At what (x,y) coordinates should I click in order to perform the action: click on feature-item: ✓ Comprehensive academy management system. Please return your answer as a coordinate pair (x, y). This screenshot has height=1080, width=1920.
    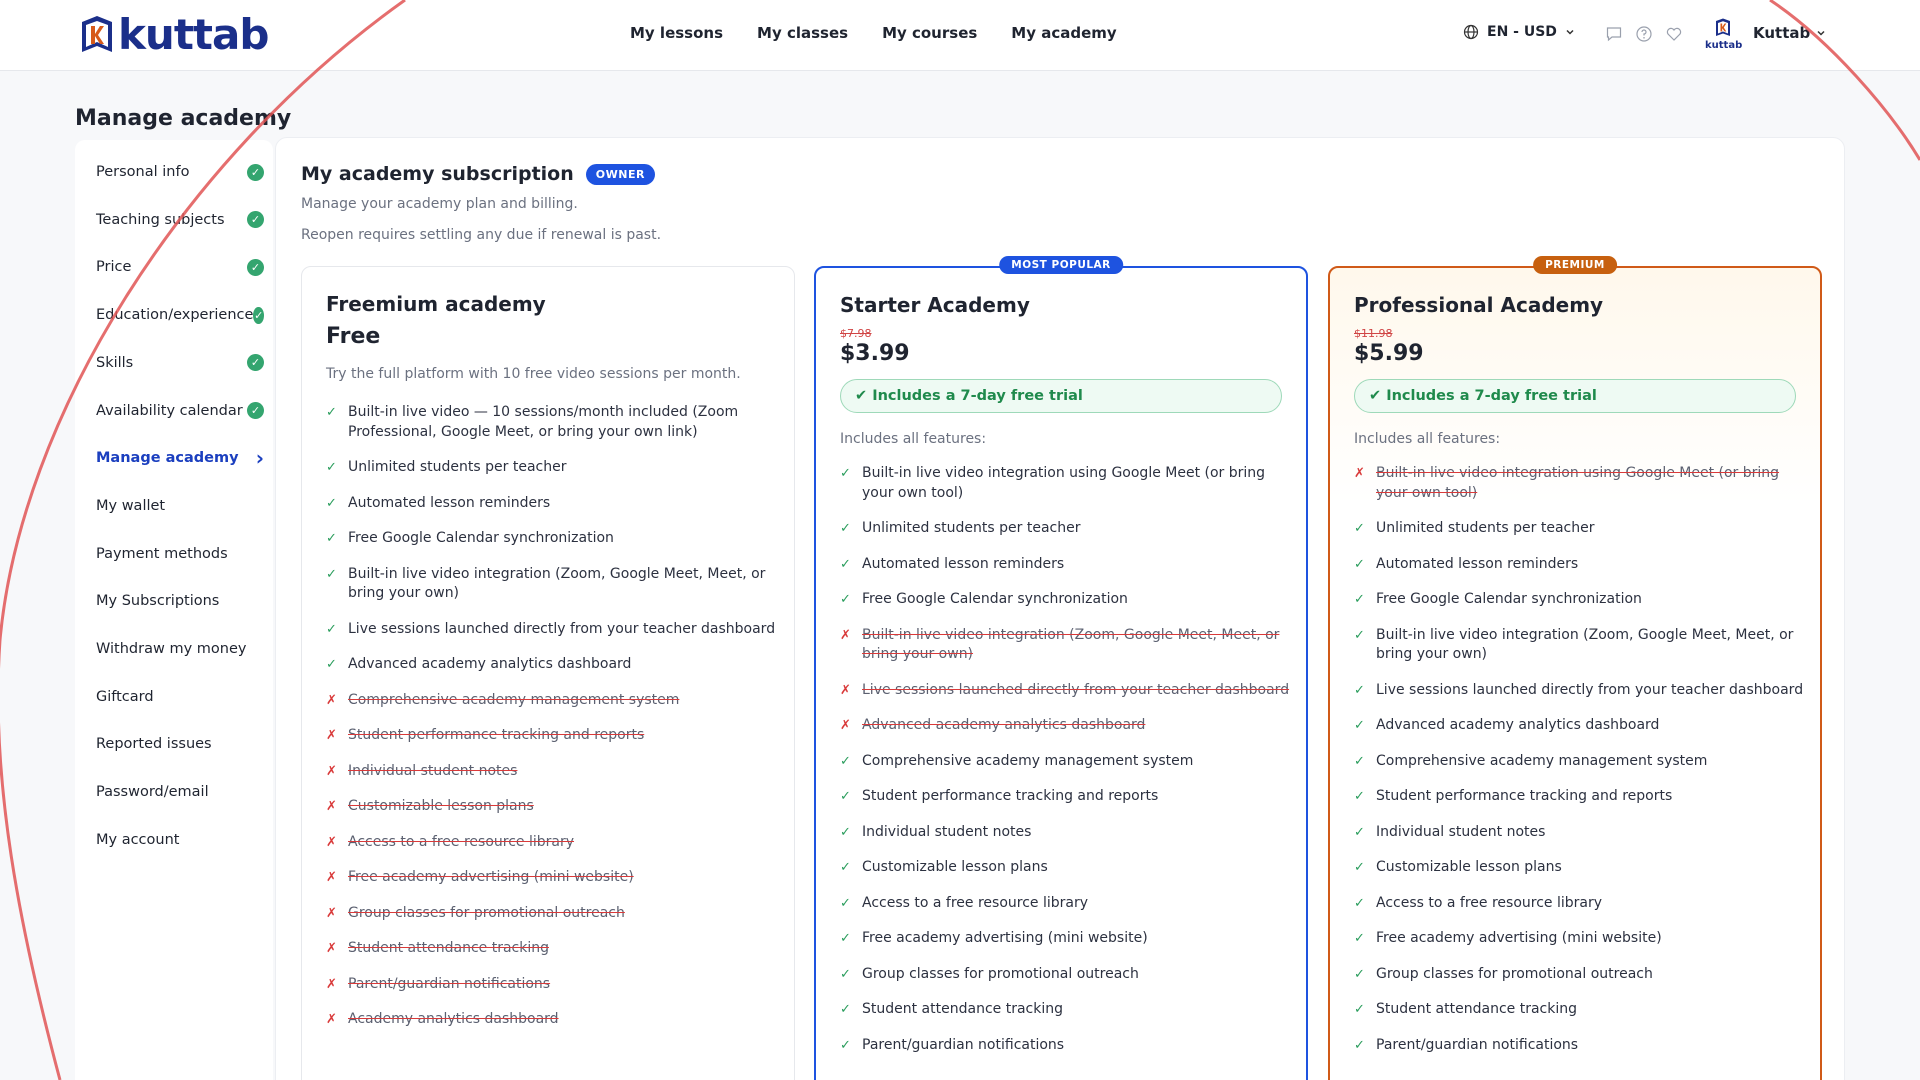
    Looking at the image, I should click on (1065, 762).